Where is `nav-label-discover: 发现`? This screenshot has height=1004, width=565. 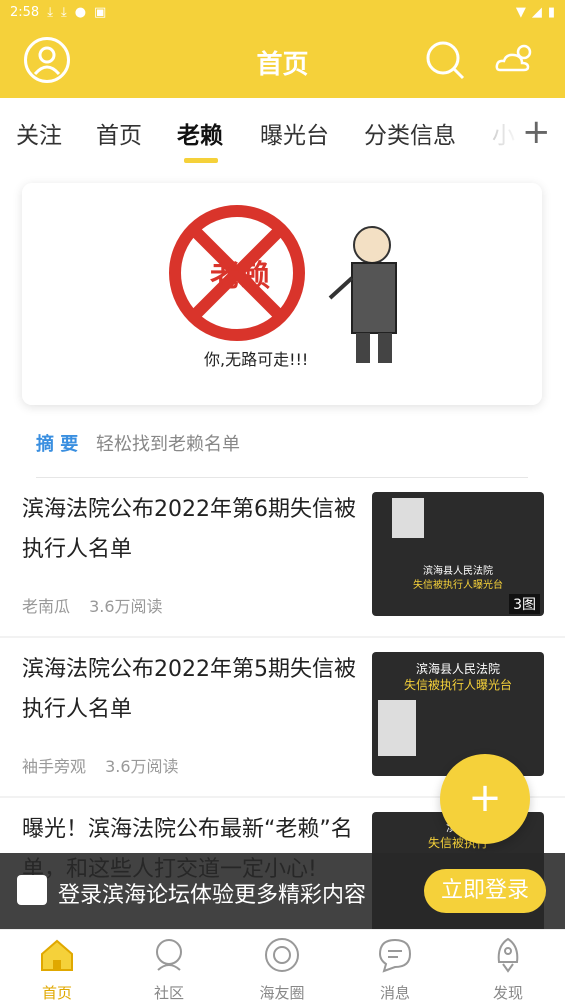
nav-label-discover: 发现 is located at coordinates (507, 993).